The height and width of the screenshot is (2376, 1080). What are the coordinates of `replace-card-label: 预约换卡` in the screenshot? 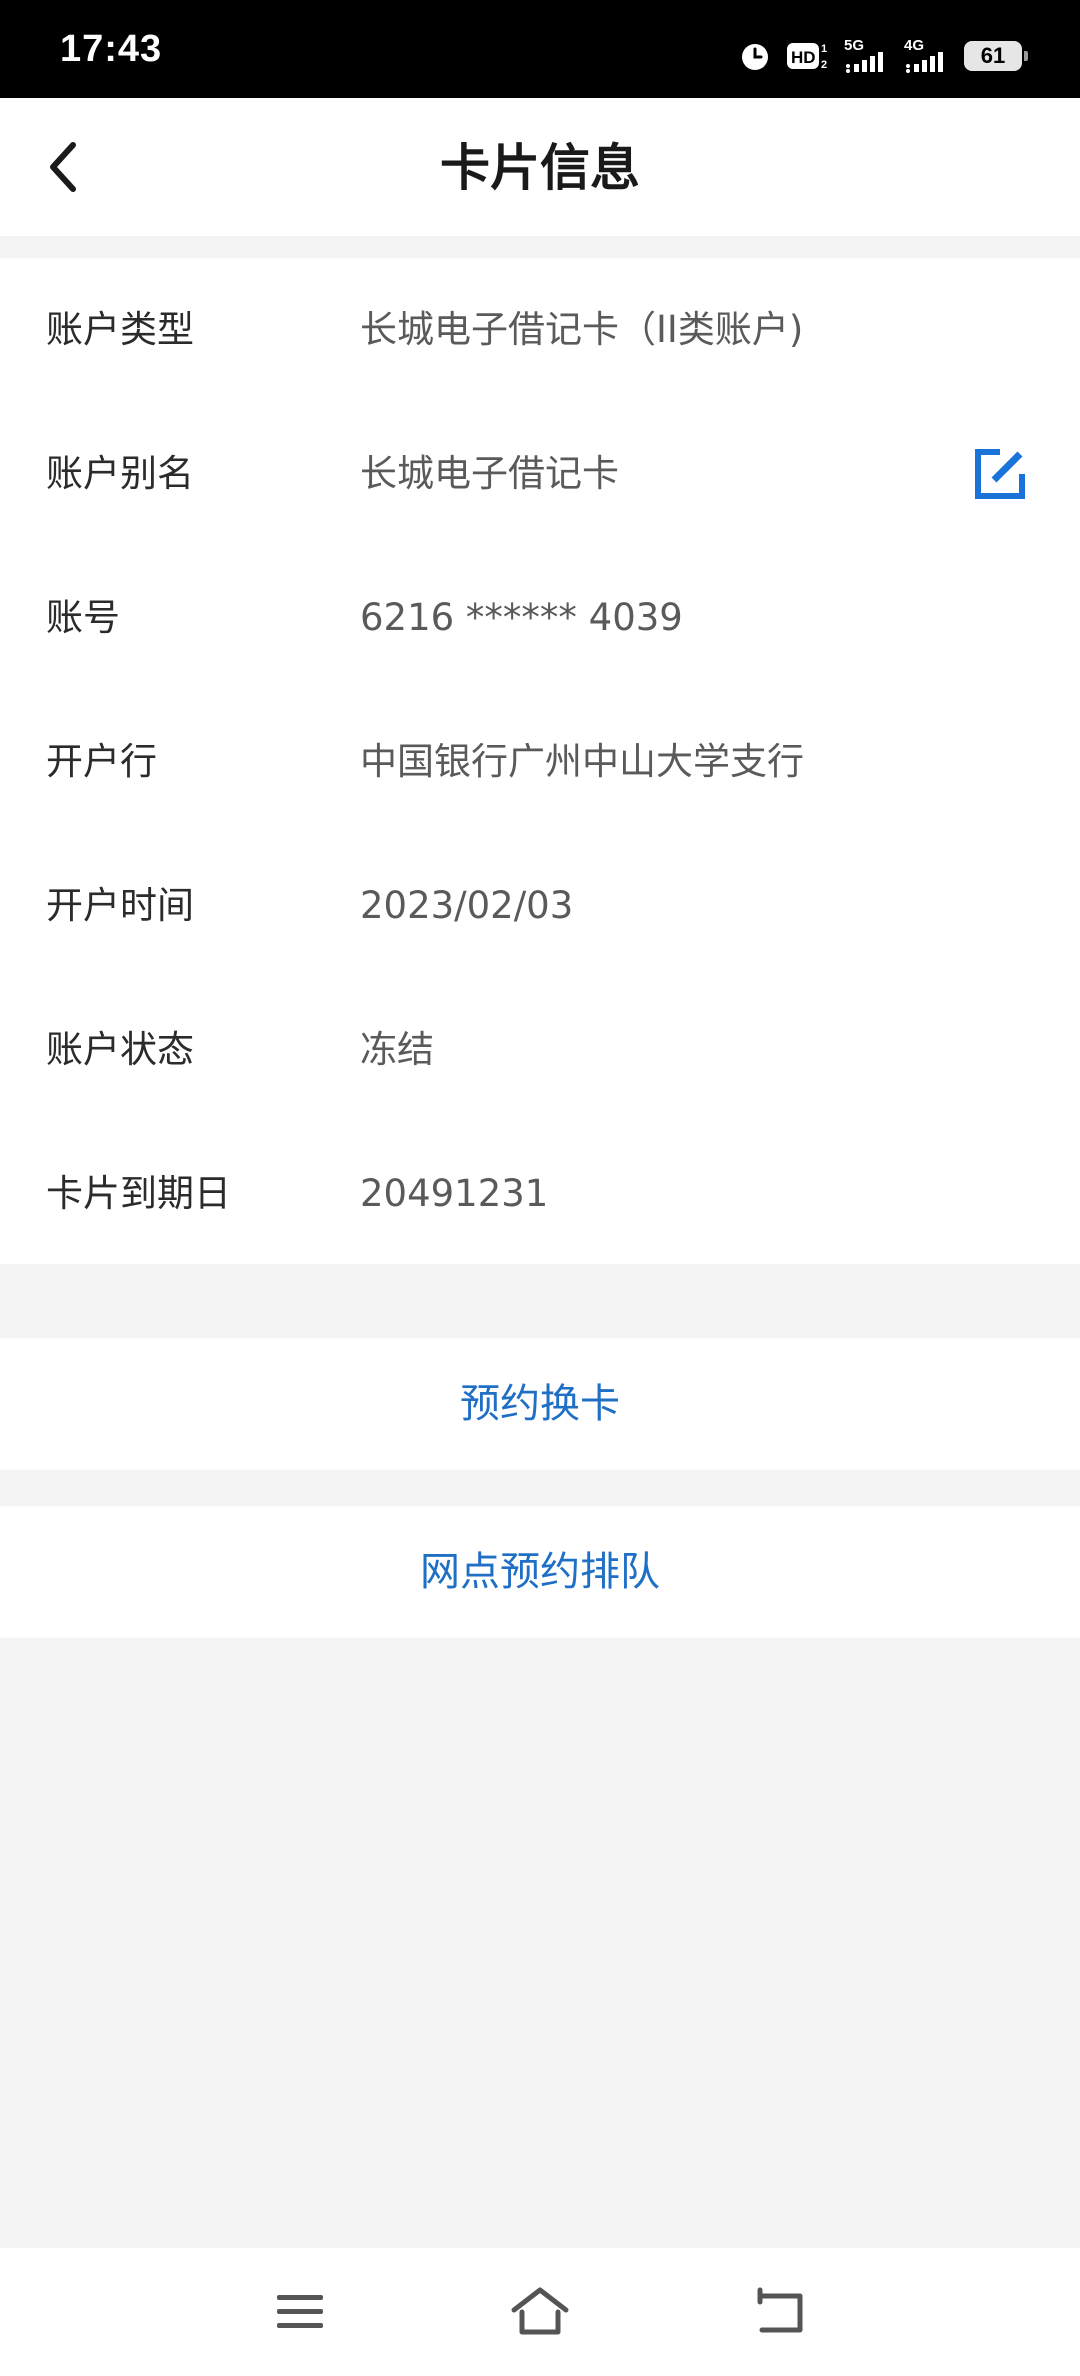 It's located at (540, 1404).